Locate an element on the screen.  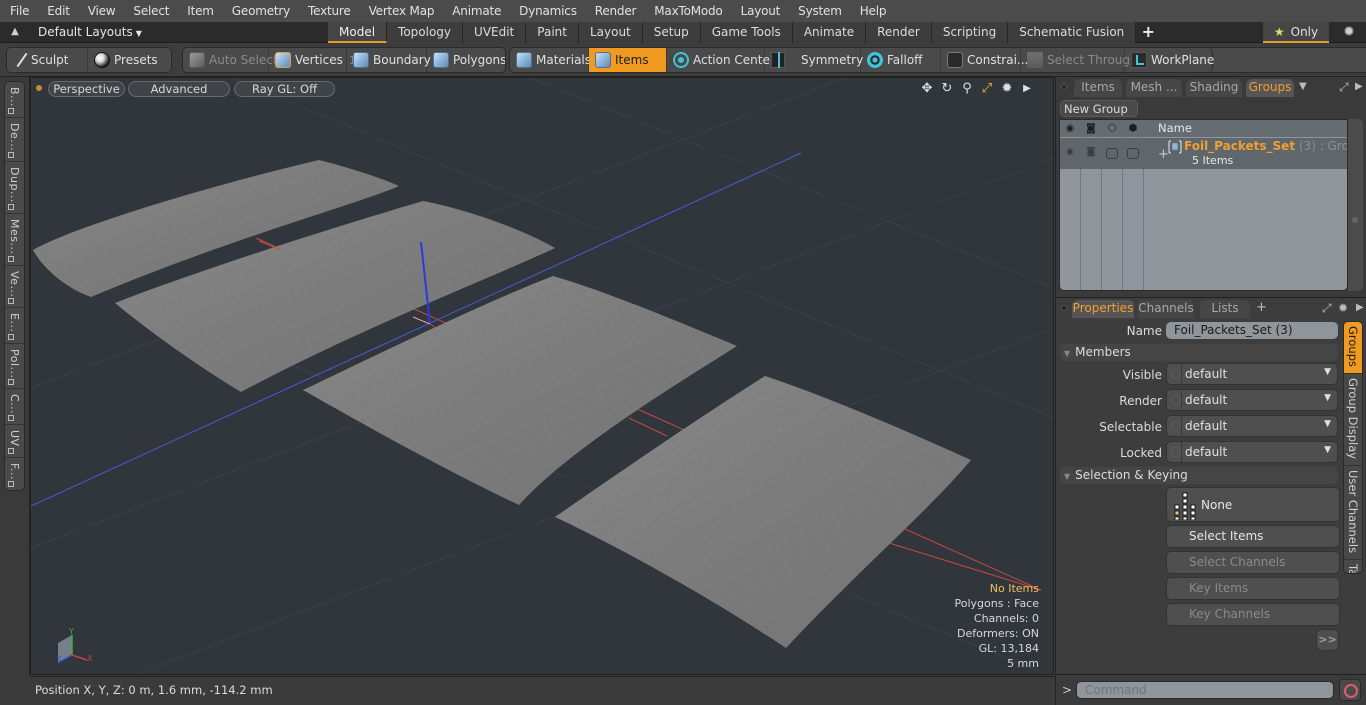
falloff-button: Falloff is located at coordinates (901, 60).